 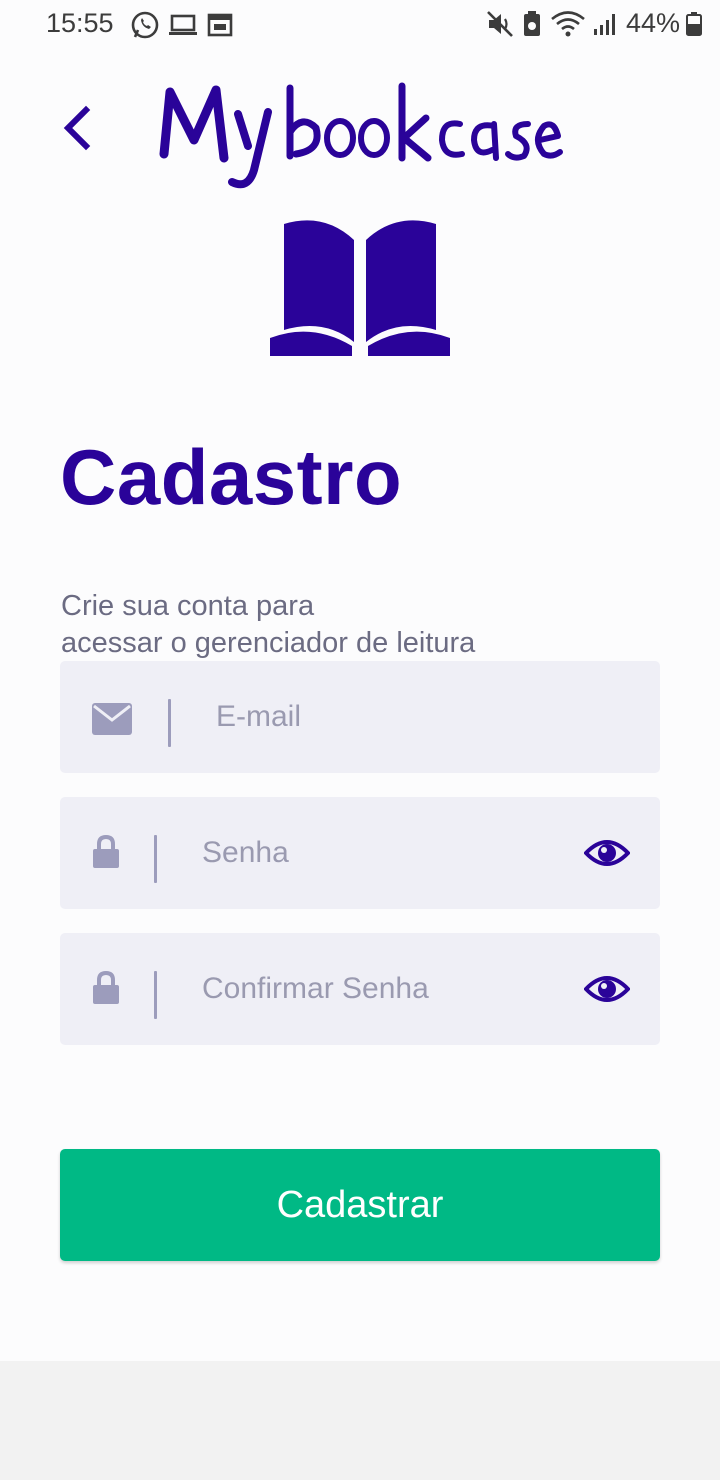 I want to click on my-bookcase-logo, so click(x=361, y=135).